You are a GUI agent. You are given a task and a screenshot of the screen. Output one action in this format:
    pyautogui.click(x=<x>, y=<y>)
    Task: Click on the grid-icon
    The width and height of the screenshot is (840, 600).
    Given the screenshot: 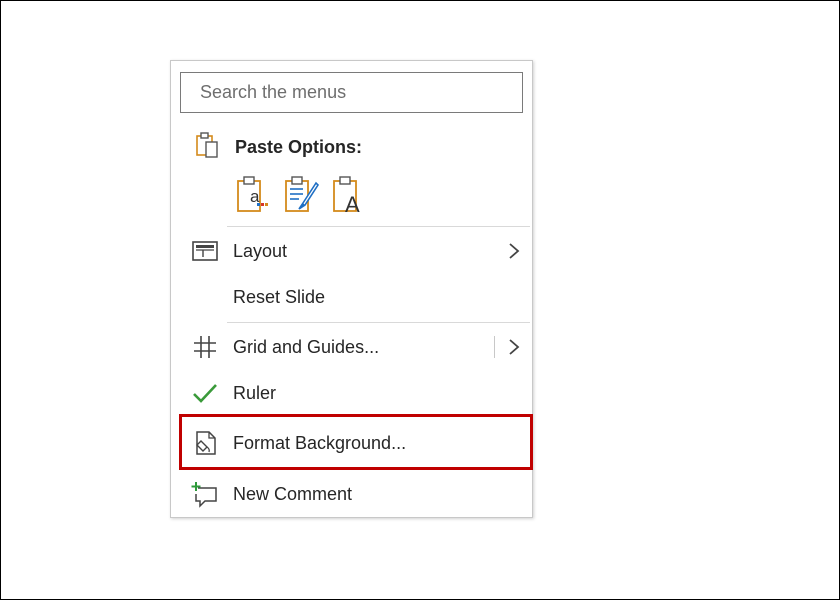 What is the action you would take?
    pyautogui.click(x=205, y=347)
    